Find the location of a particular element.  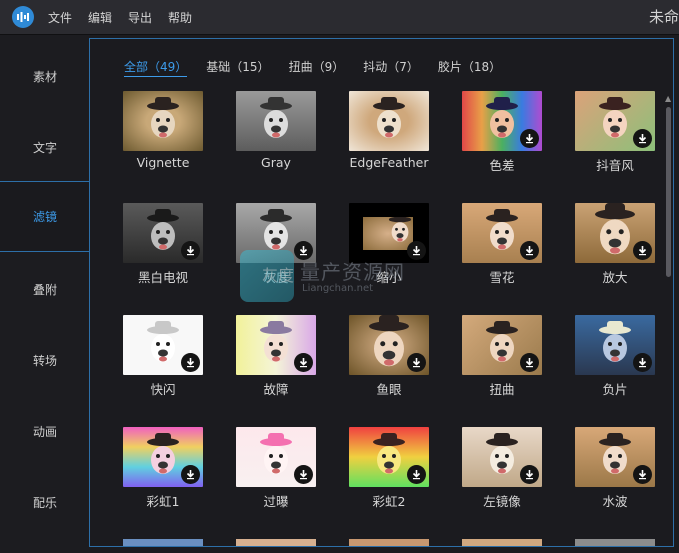

filter-label: Gray is located at coordinates (276, 162).